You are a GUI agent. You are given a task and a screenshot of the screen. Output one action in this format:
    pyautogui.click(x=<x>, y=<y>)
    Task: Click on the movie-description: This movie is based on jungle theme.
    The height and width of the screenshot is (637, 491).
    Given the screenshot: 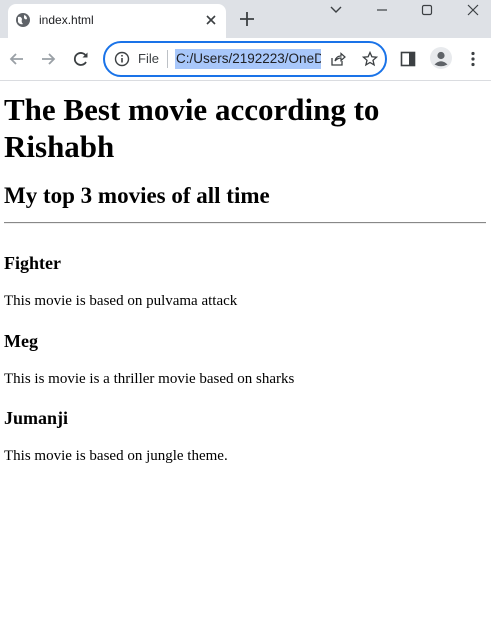 What is the action you would take?
    pyautogui.click(x=116, y=456)
    